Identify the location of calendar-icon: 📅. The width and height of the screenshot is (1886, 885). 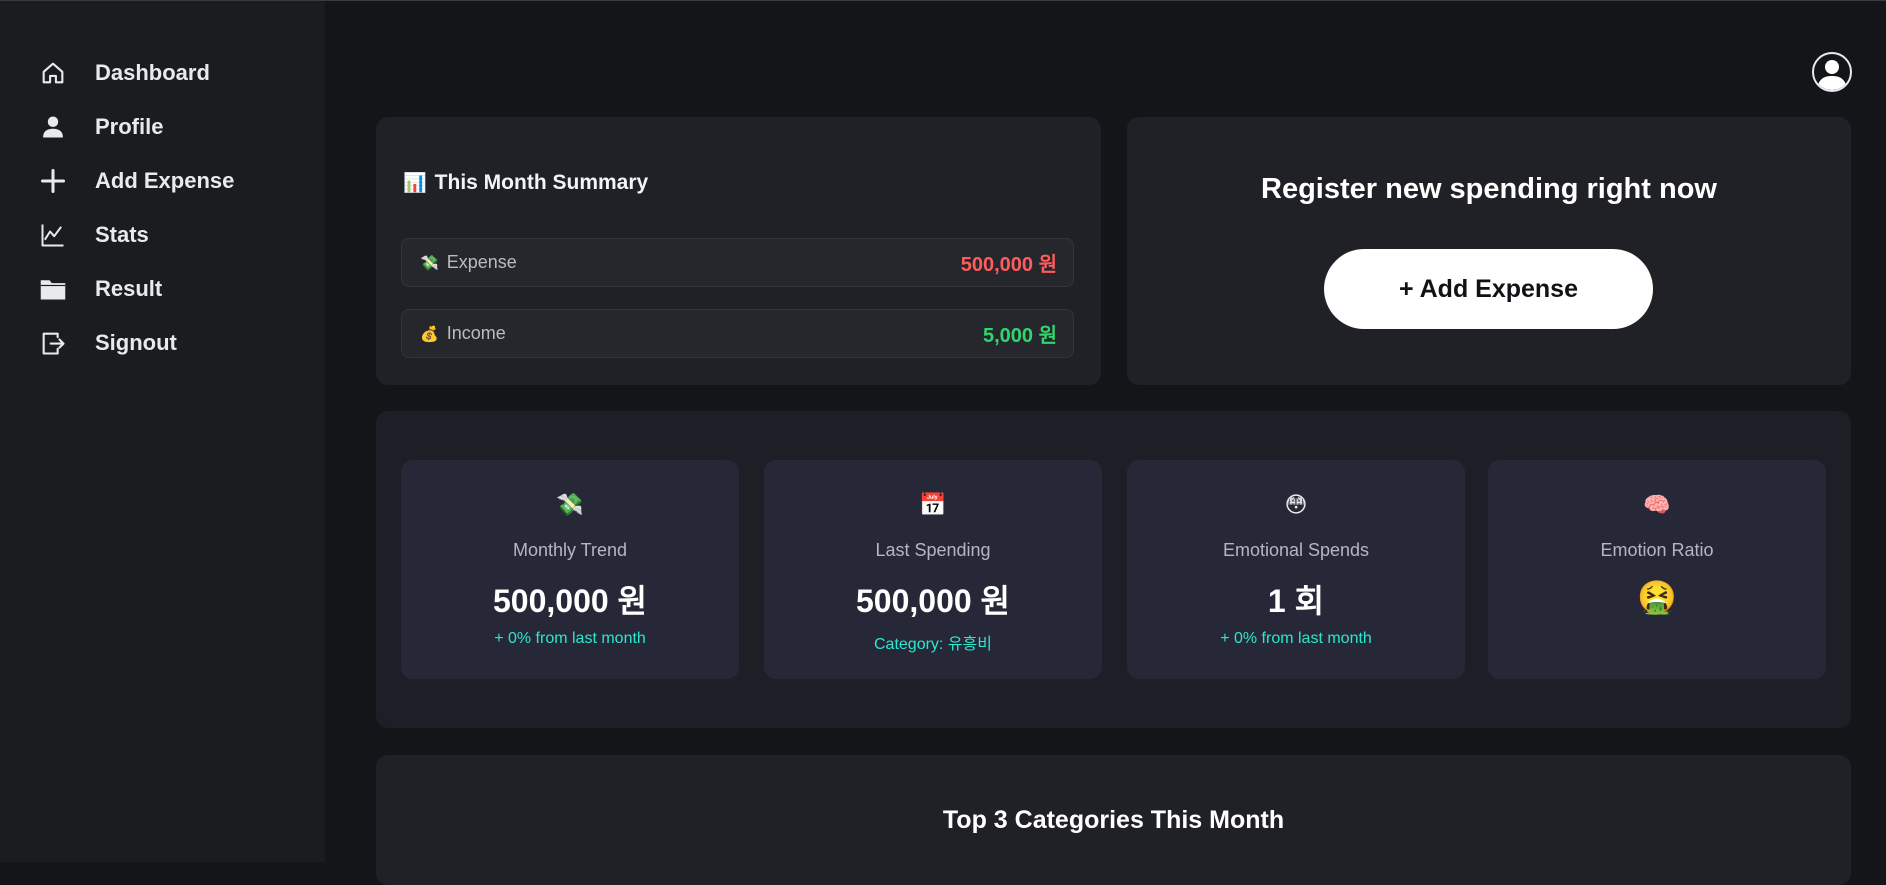
(933, 504).